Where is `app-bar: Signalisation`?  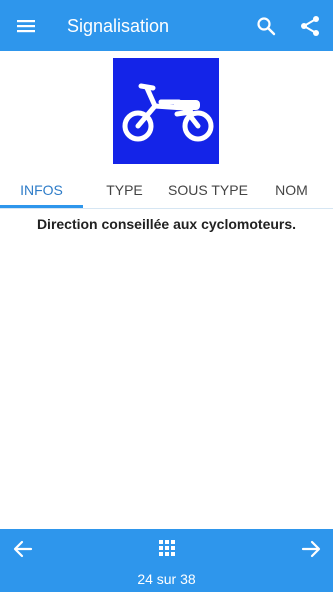
app-bar: Signalisation is located at coordinates (166, 25).